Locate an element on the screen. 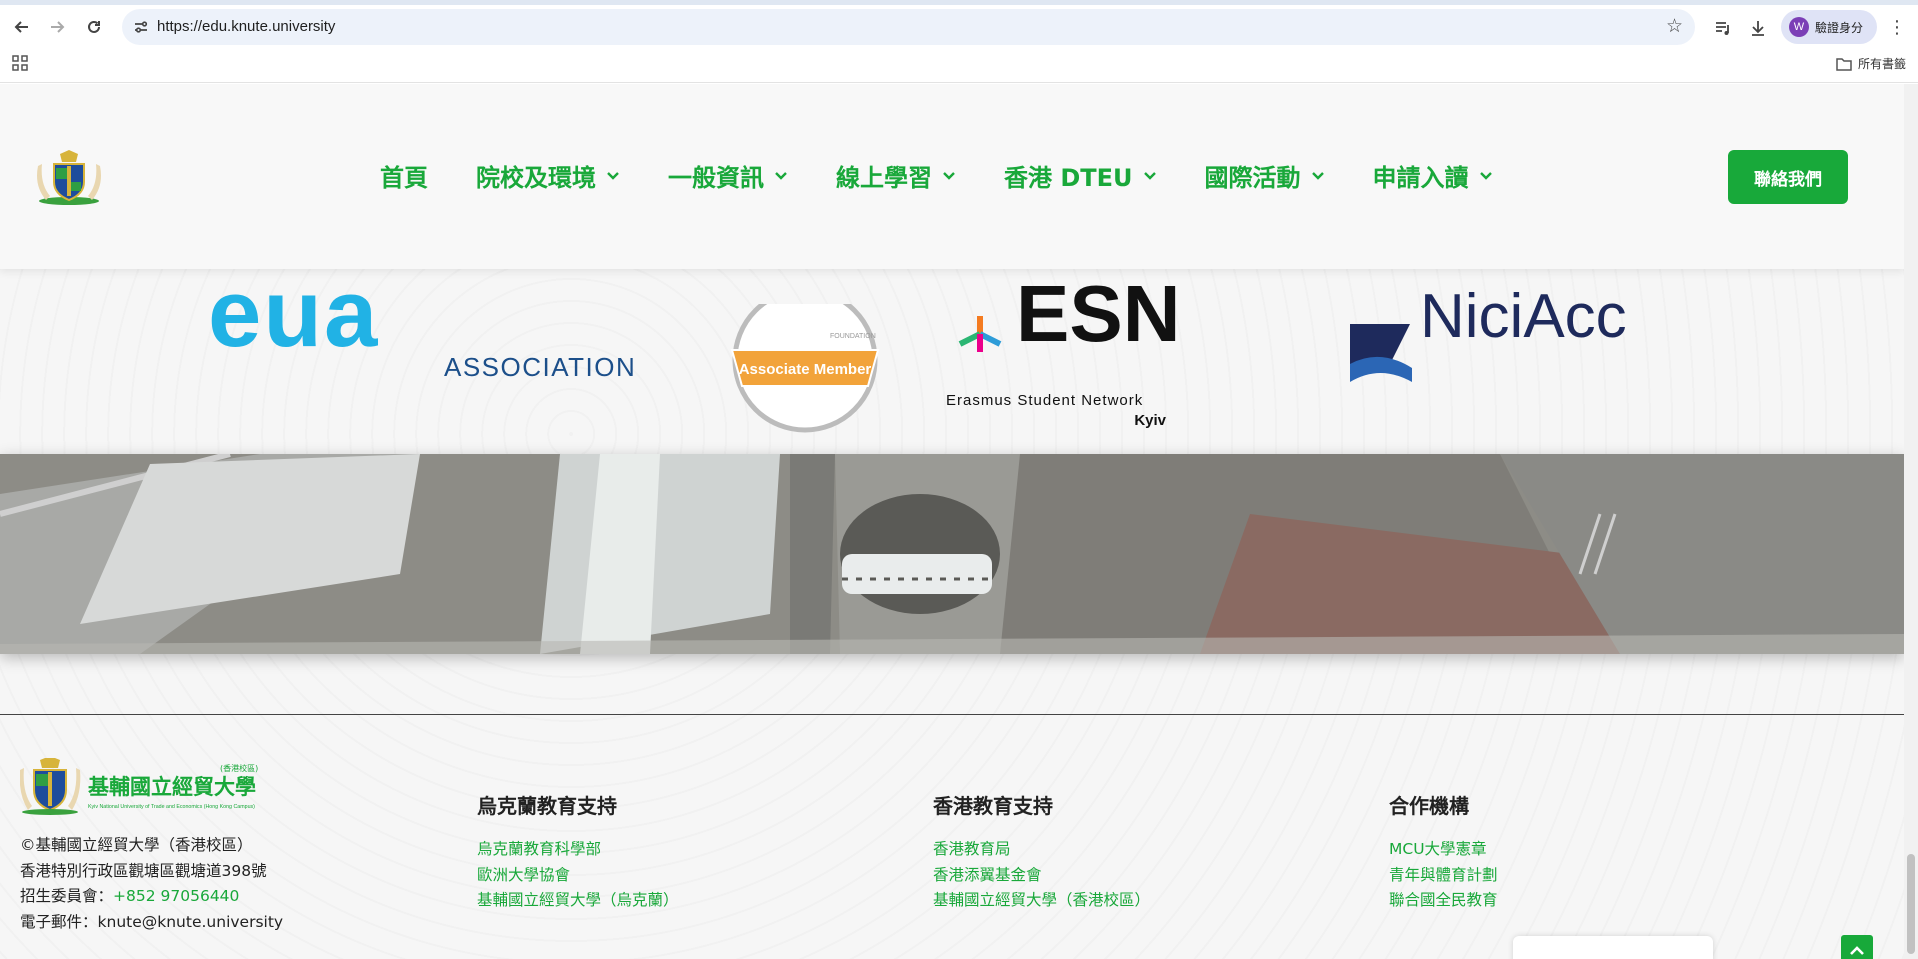  contact-us-button: 聯絡我們 is located at coordinates (1788, 177).